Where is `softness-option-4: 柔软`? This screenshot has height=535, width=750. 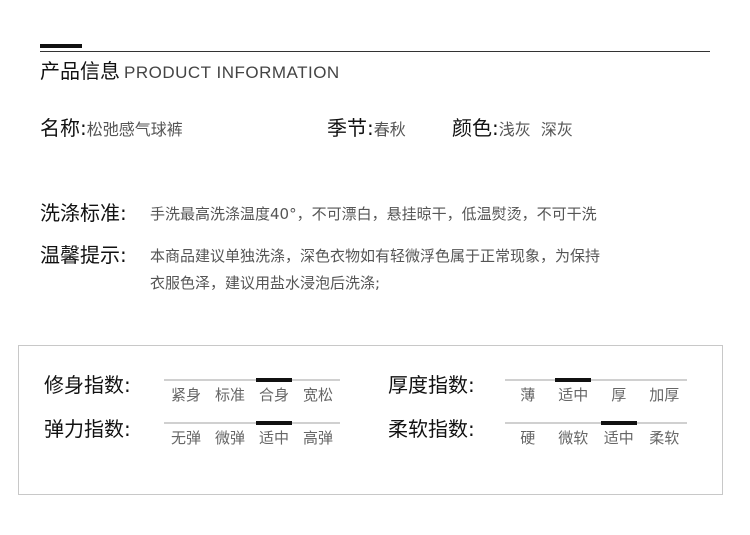 softness-option-4: 柔软 is located at coordinates (664, 438).